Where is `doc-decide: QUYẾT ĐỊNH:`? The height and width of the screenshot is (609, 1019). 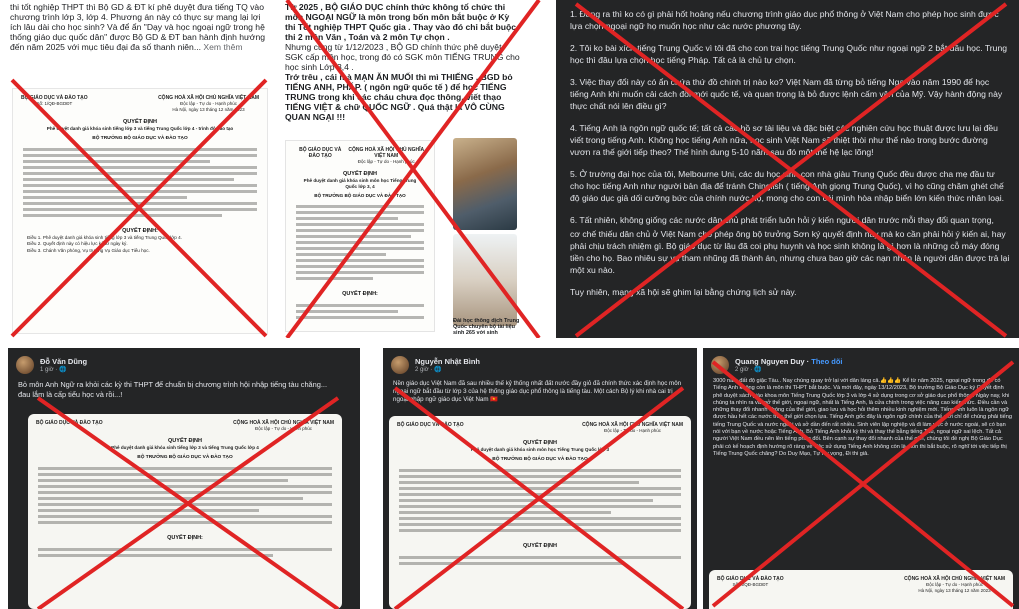
doc-decide: QUYẾT ĐỊNH: is located at coordinates (140, 230).